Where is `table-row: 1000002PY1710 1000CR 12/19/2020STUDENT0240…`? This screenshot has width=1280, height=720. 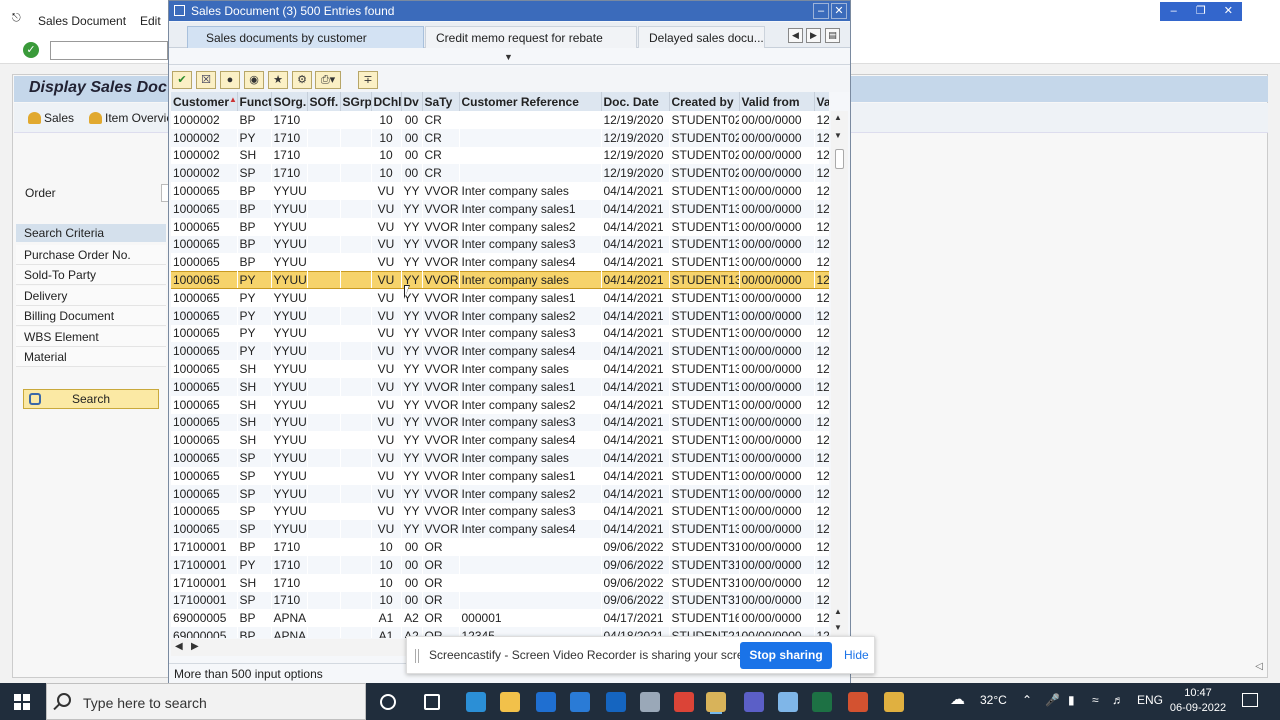
table-row: 1000002PY1710 1000CR 12/19/2020STUDENT0240… is located at coordinates (500, 137).